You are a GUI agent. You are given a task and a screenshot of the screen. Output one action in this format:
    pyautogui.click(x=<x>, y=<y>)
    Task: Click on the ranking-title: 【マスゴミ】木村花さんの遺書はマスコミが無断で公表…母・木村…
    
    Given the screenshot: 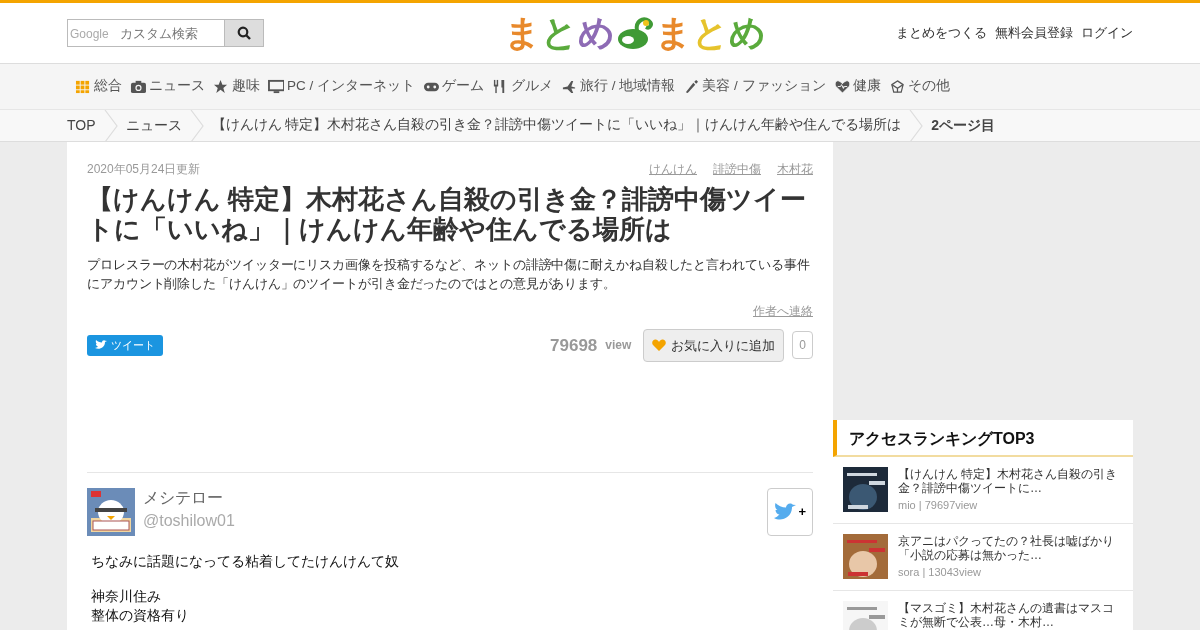 What is the action you would take?
    pyautogui.click(x=1006, y=615)
    